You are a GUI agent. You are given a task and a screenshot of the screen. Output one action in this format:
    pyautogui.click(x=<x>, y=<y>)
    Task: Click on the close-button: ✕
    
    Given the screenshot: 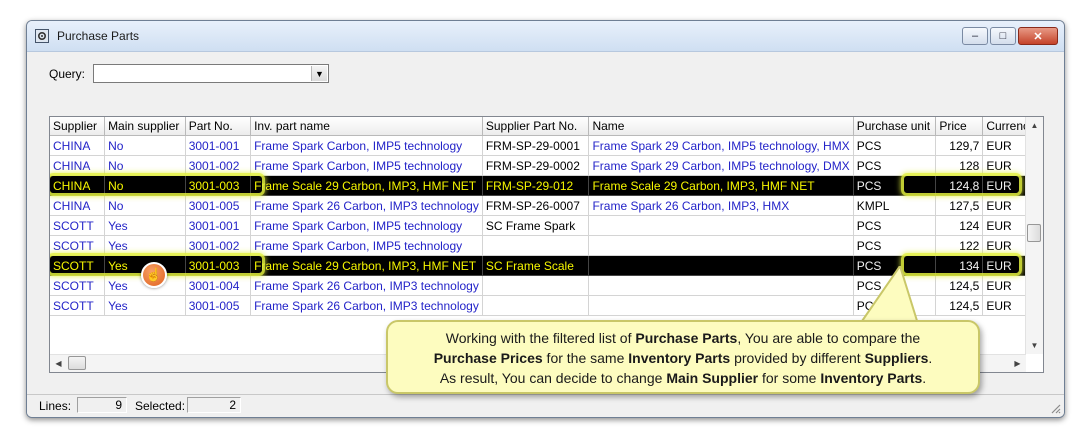 What is the action you would take?
    pyautogui.click(x=1038, y=36)
    